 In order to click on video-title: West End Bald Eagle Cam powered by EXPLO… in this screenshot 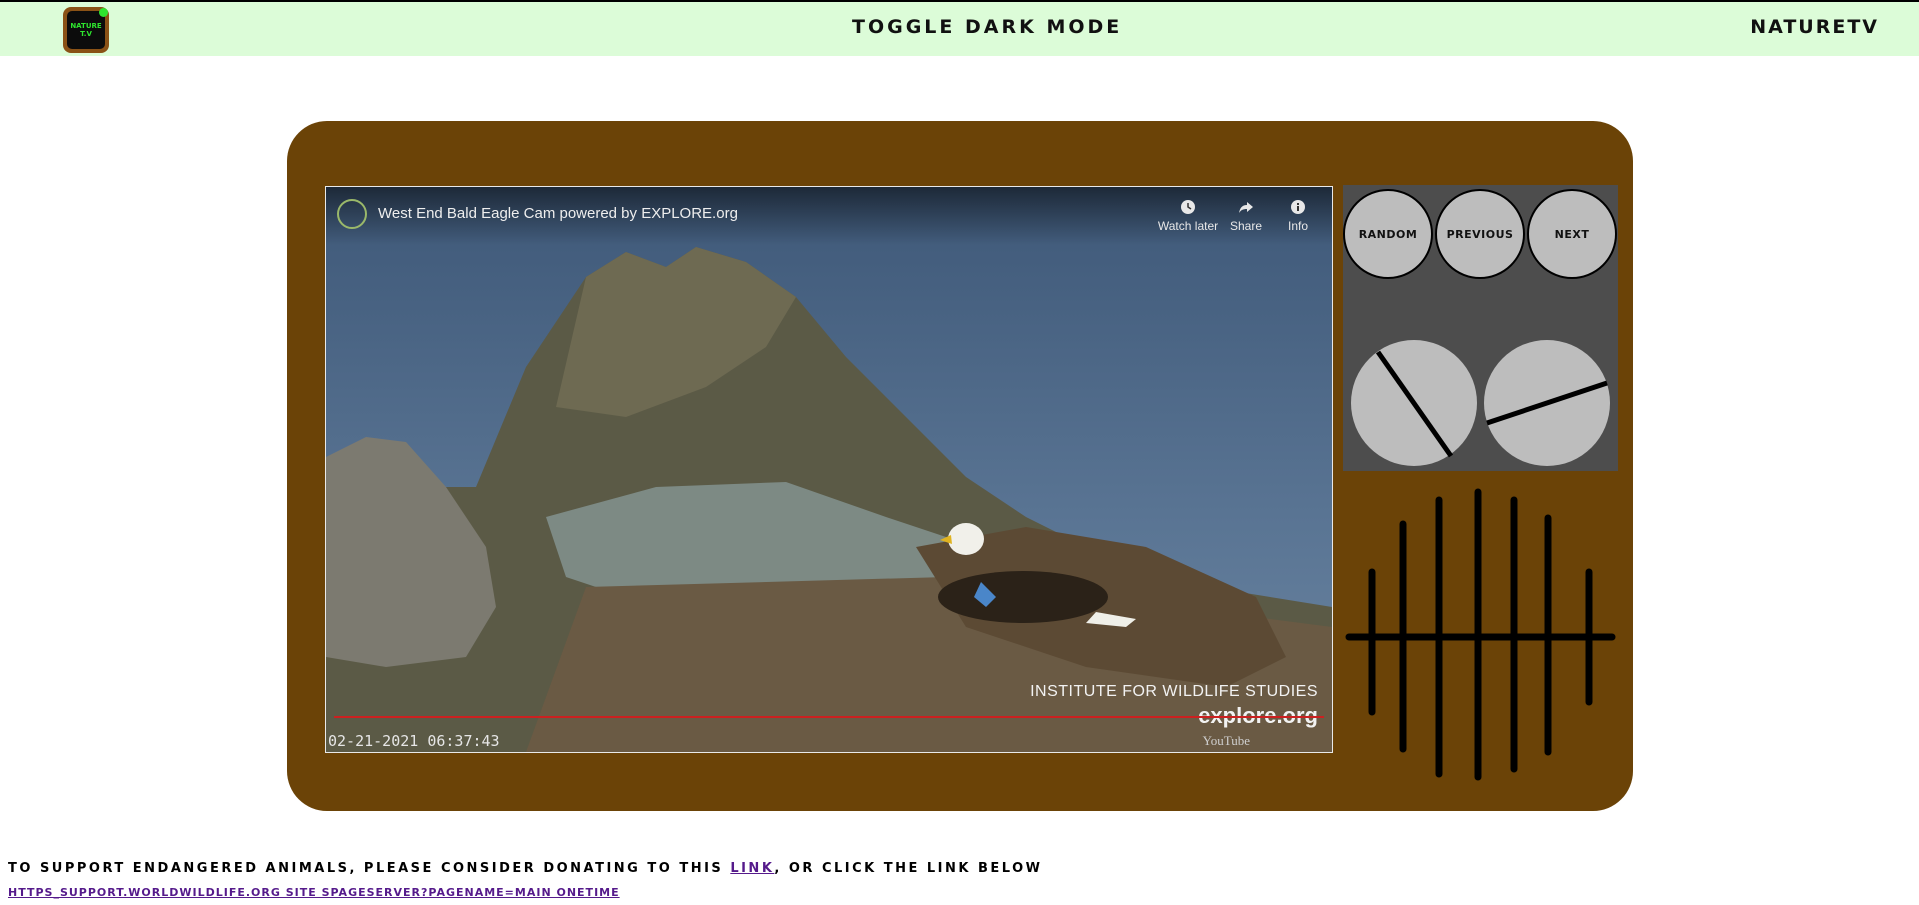, I will do `click(558, 213)`.